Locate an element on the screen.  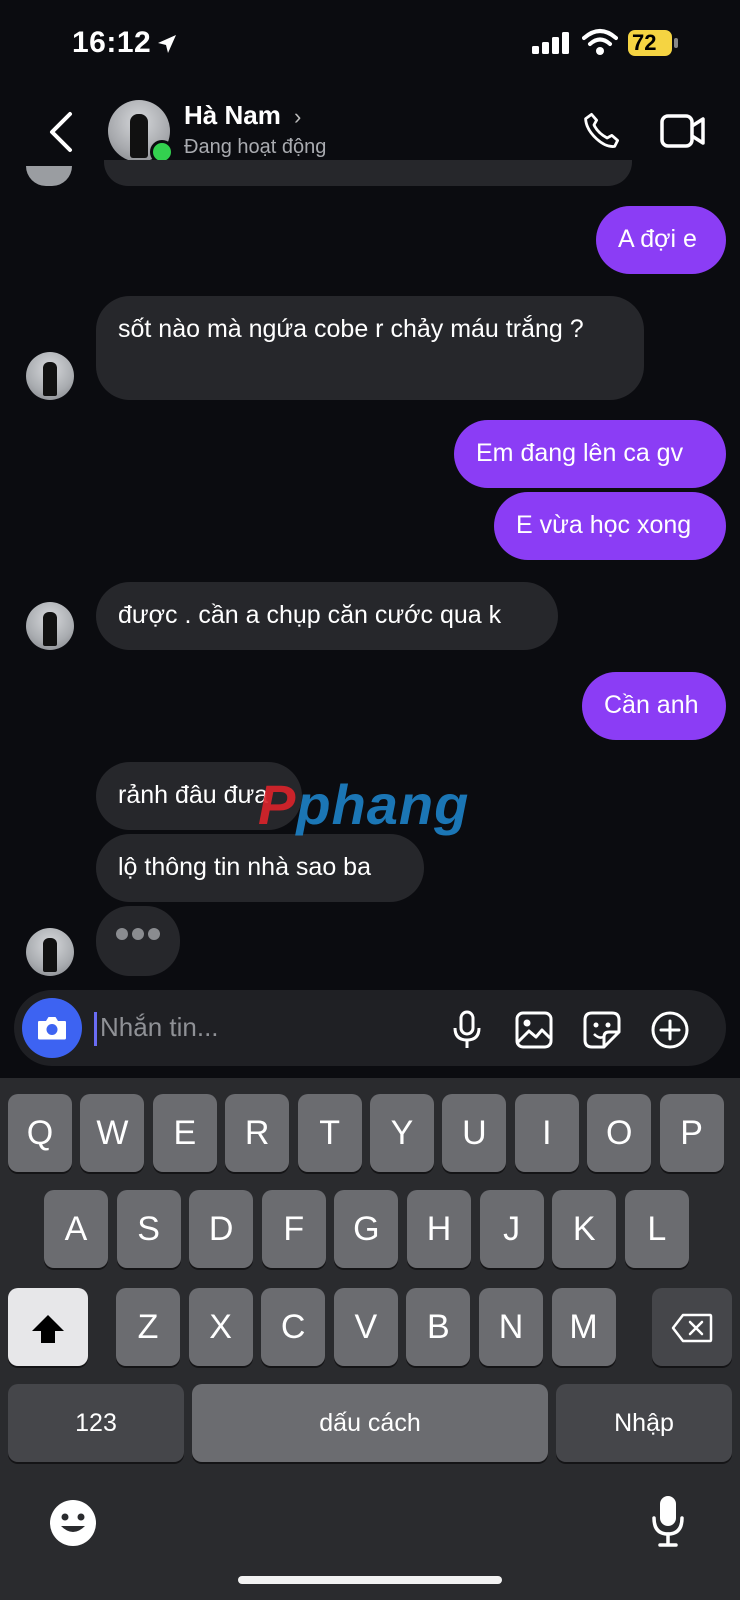
home-indicator is located at coordinates (370, 1580).